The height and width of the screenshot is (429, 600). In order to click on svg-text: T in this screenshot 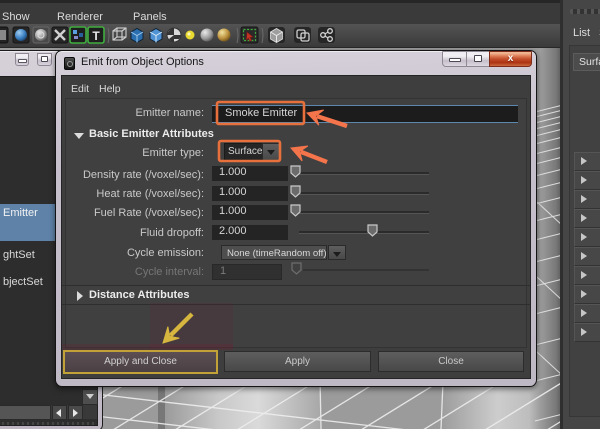, I will do `click(96, 36)`.